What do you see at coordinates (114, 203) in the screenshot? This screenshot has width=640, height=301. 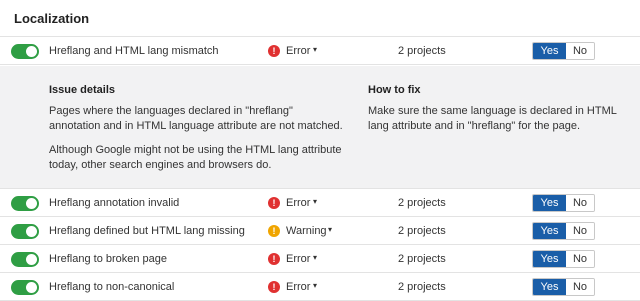 I see `issue-name: Hreflang annotation invalid` at bounding box center [114, 203].